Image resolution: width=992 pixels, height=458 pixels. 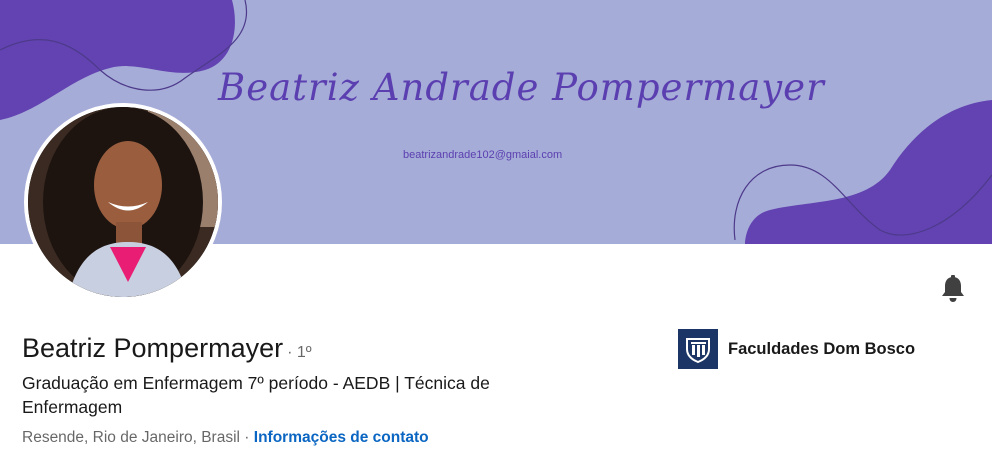 I want to click on avatar, so click(x=123, y=202).